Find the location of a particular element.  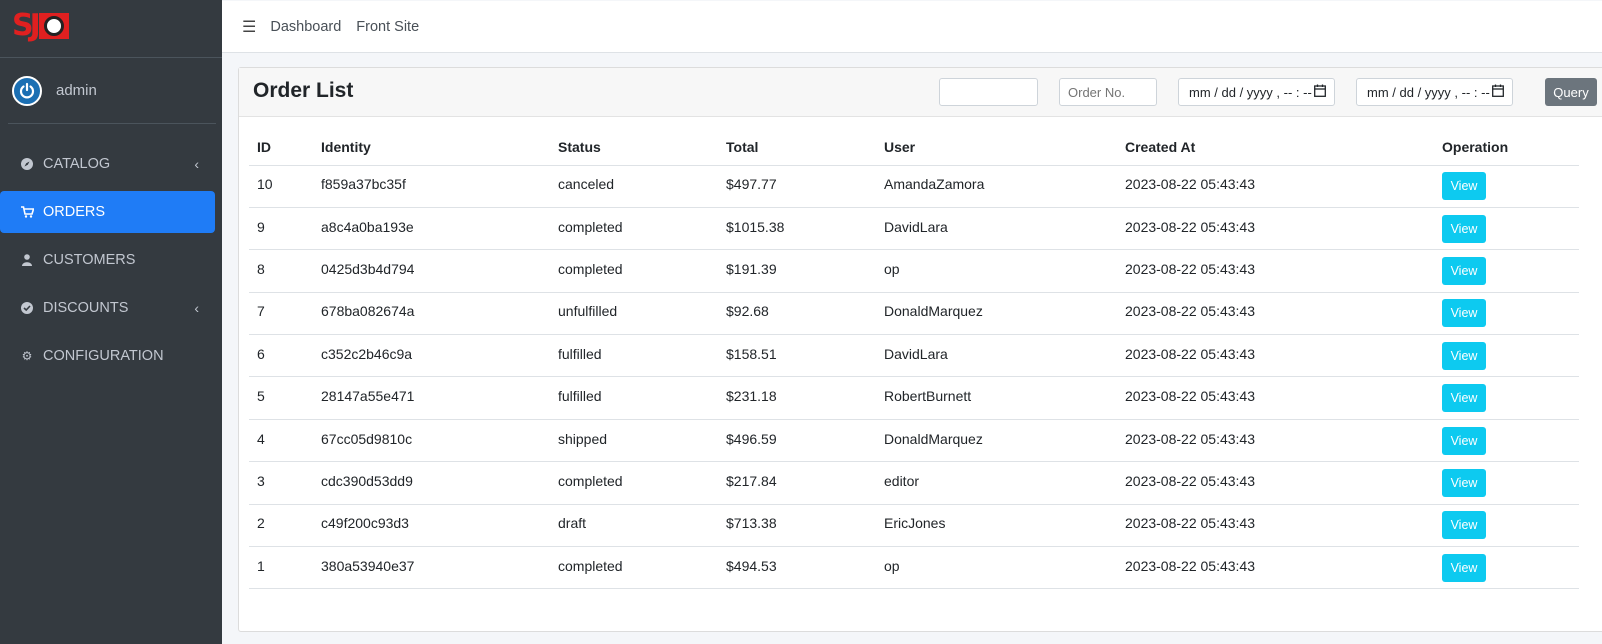

cell-total: $496.59 is located at coordinates (797, 441).